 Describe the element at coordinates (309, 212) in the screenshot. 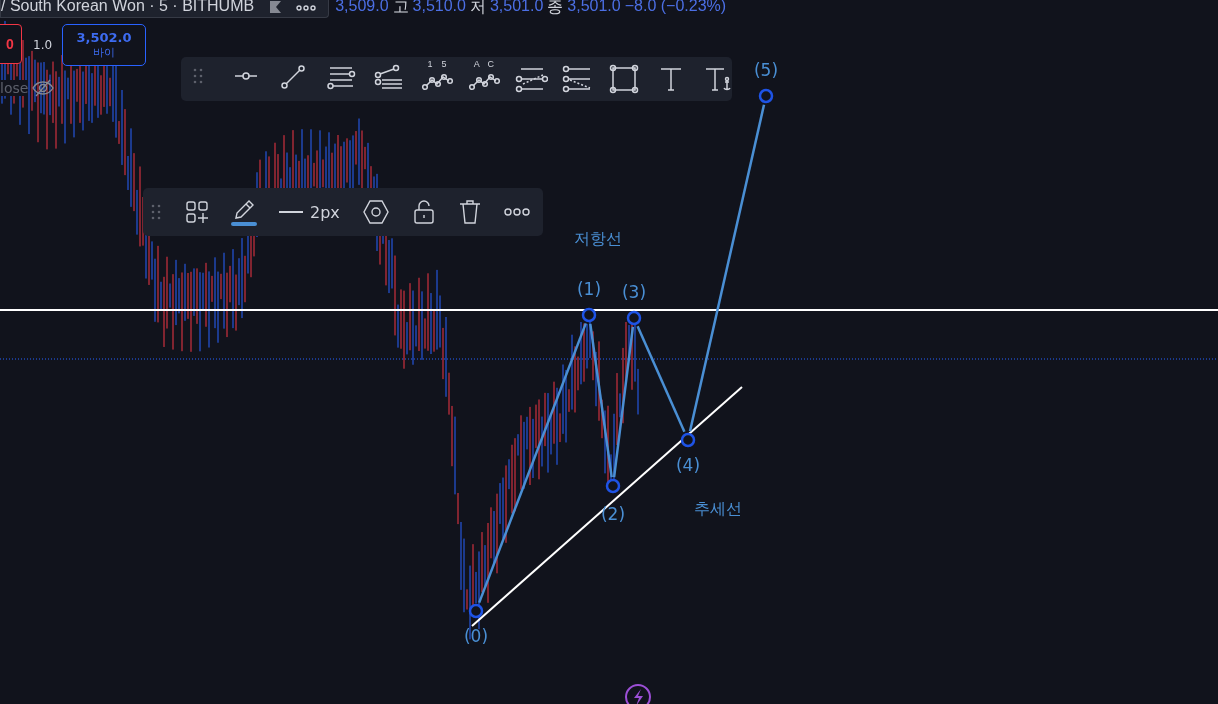

I see `line-width-button: 2px` at that location.